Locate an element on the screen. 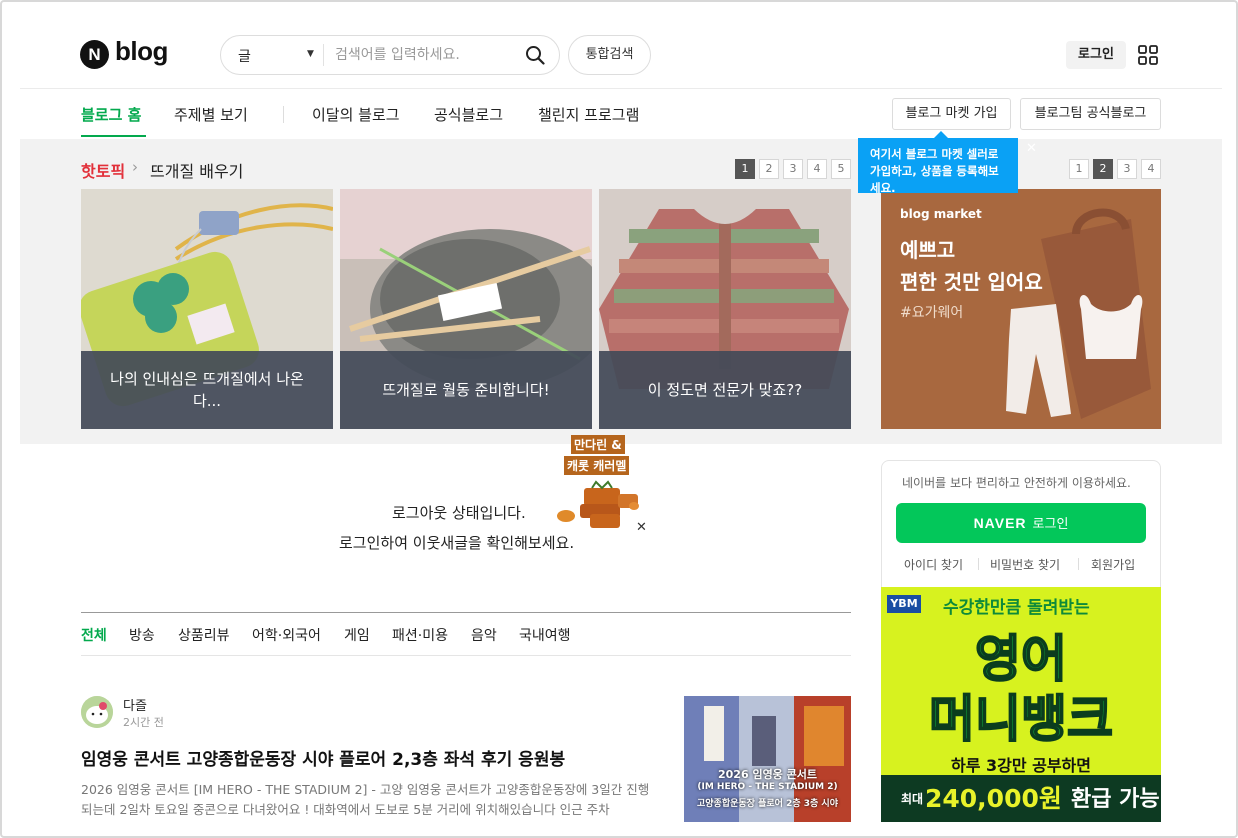  search-scope-select: 글 is located at coordinates (244, 56).